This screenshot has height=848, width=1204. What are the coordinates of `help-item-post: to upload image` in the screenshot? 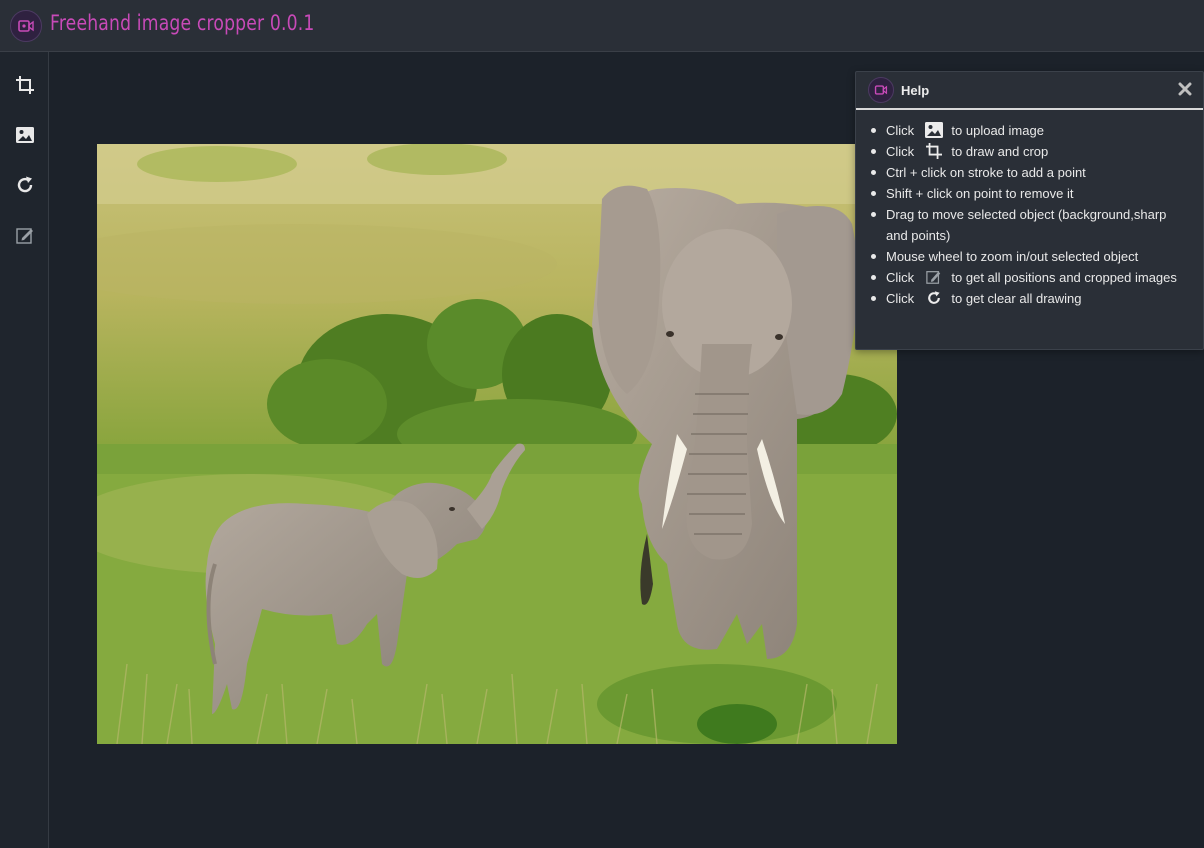 It's located at (997, 130).